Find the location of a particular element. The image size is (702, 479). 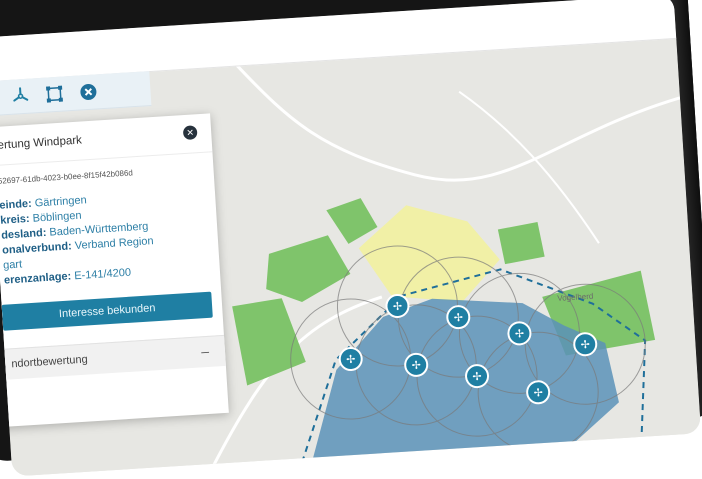

section-label: ndortbewertung is located at coordinates (49, 362).